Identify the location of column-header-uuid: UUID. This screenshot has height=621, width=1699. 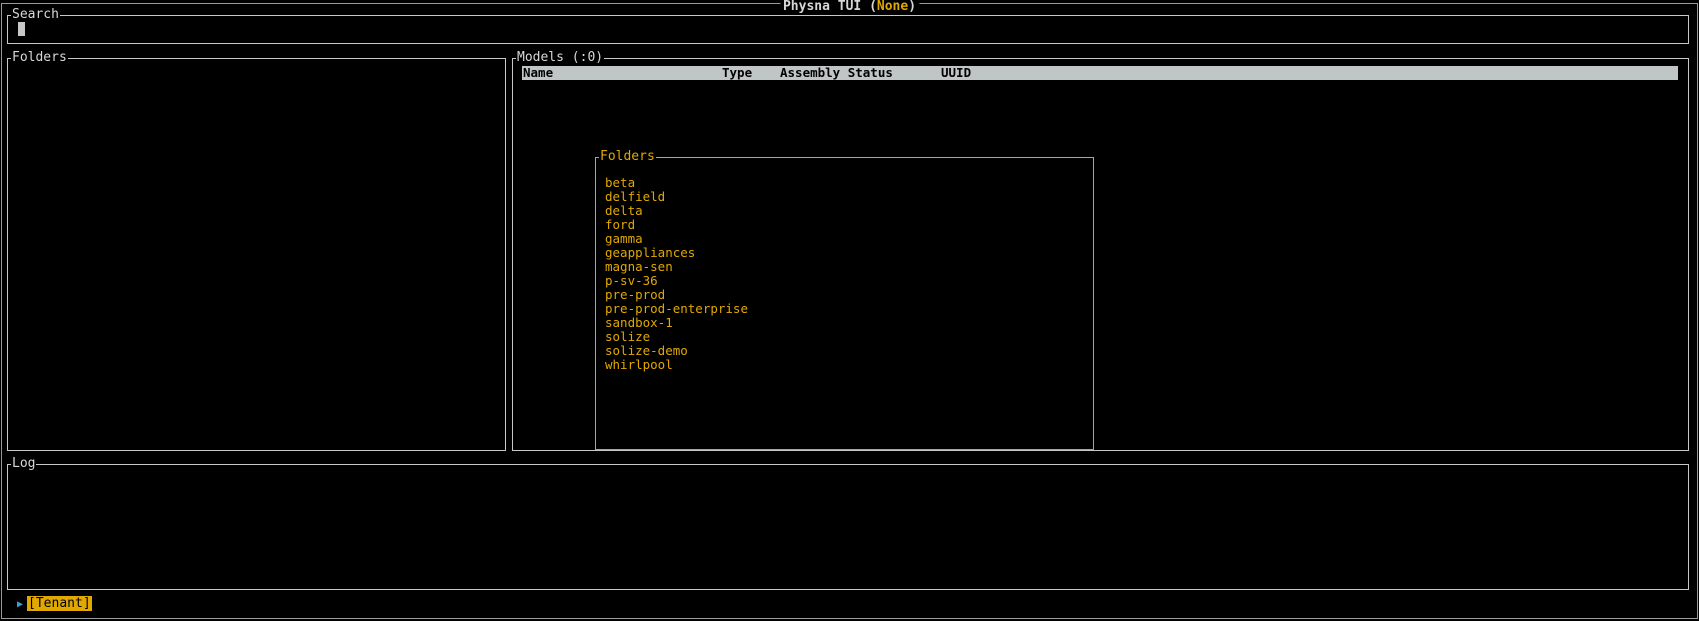
(956, 73).